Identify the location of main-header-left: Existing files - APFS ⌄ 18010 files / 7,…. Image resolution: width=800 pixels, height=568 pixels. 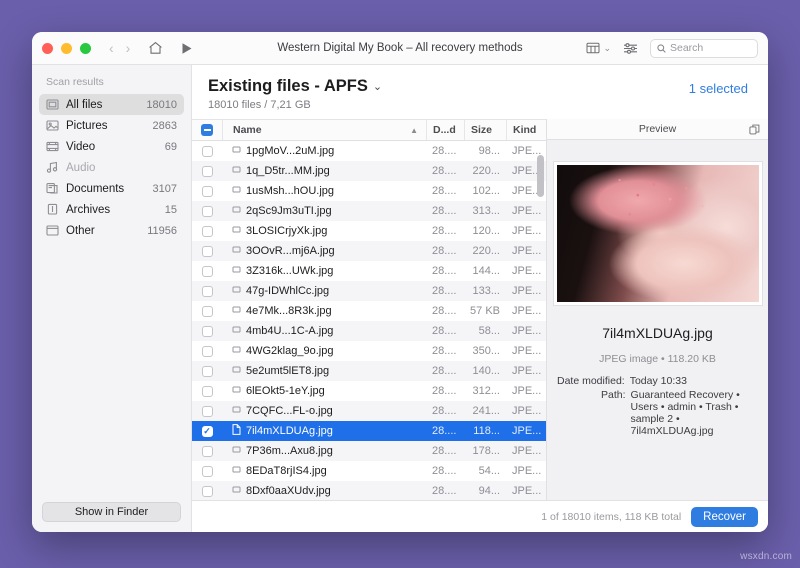
(448, 94).